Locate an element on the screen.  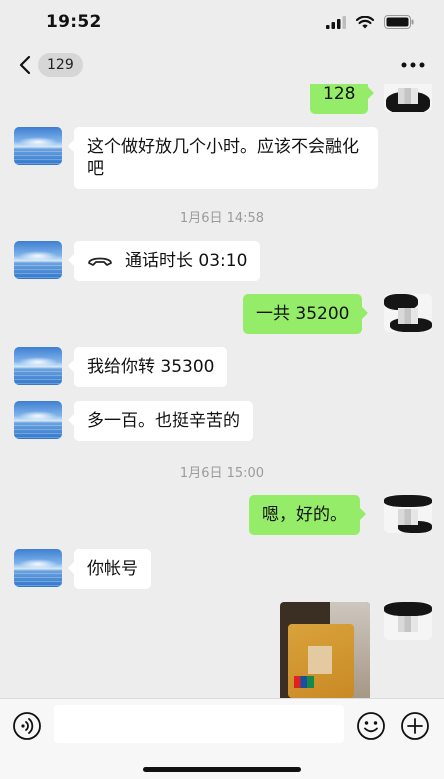
message-text: 通话时长 03:10 is located at coordinates (186, 261).